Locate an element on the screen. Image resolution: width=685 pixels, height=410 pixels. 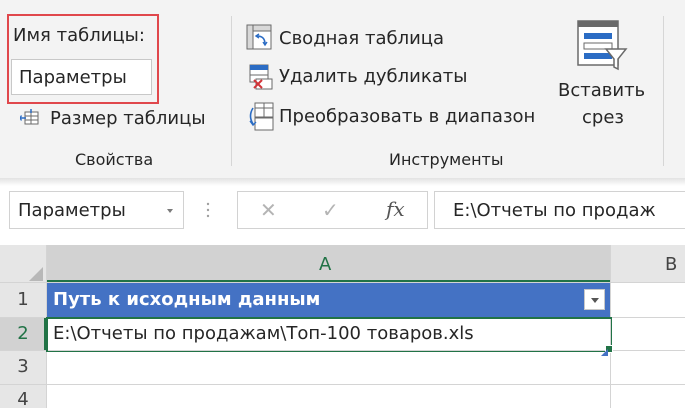
table-name-input is located at coordinates (81, 77).